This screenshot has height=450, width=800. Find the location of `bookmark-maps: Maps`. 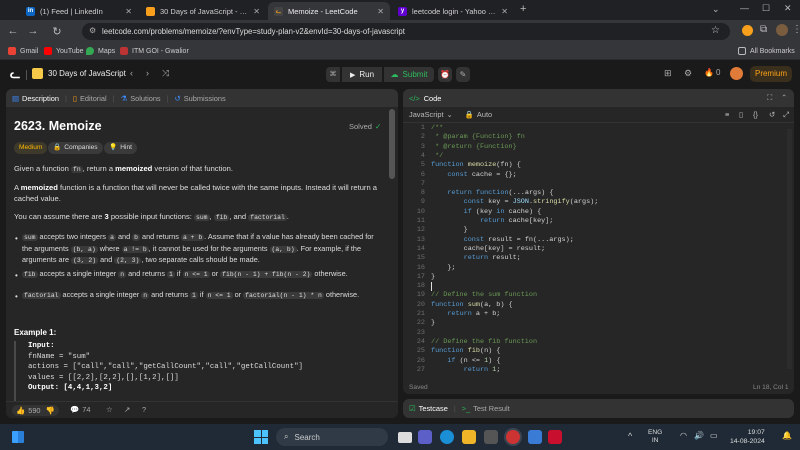

bookmark-maps: Maps is located at coordinates (100, 51).